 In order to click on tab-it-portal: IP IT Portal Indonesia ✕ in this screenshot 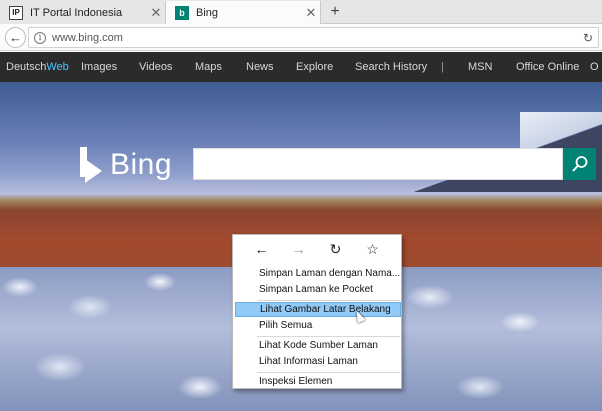, I will do `click(82, 12)`.